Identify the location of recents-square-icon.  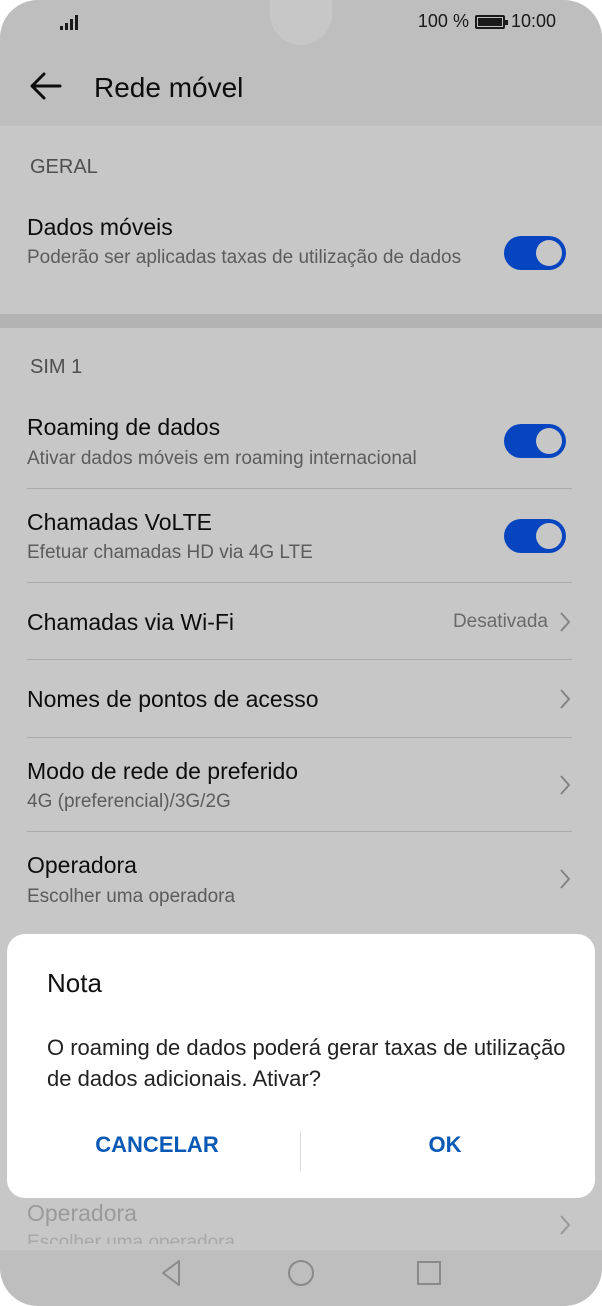
(429, 1273).